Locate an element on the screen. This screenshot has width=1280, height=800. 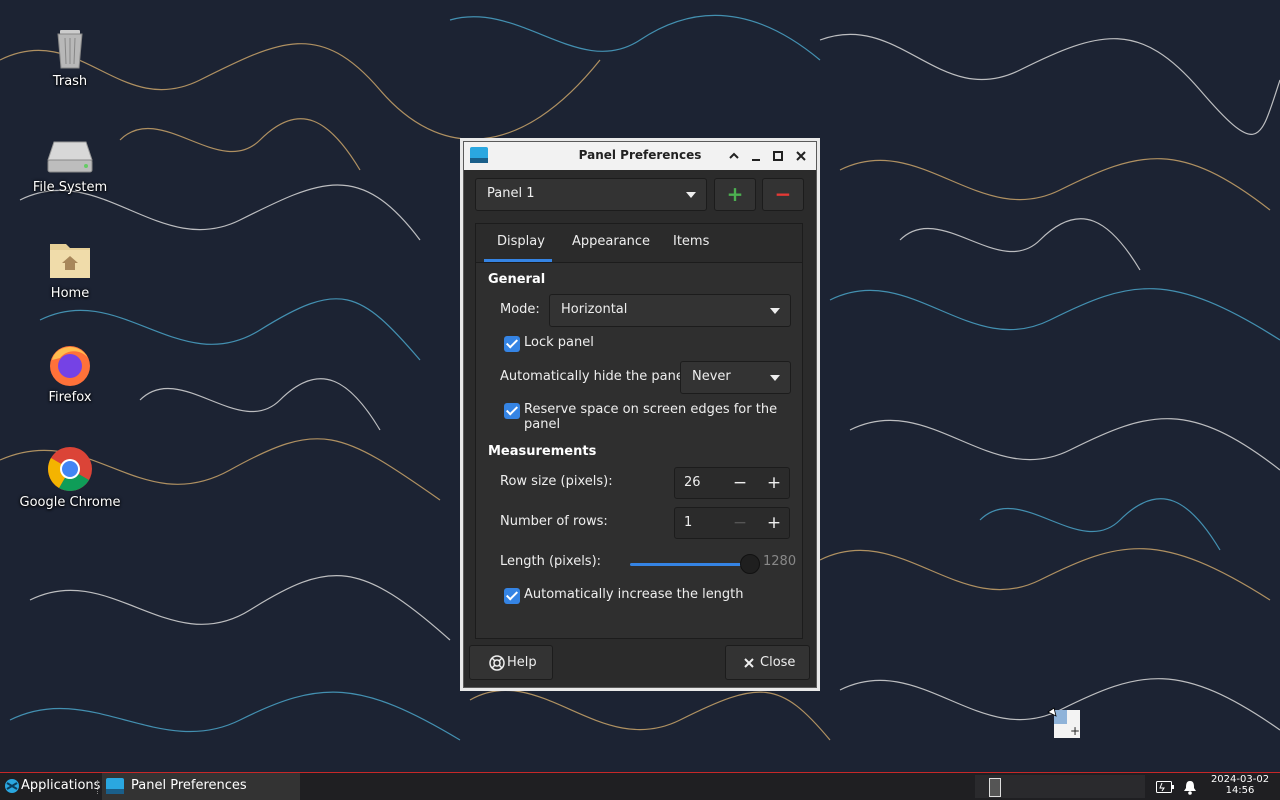
help-button-label: Help is located at coordinates (522, 662).